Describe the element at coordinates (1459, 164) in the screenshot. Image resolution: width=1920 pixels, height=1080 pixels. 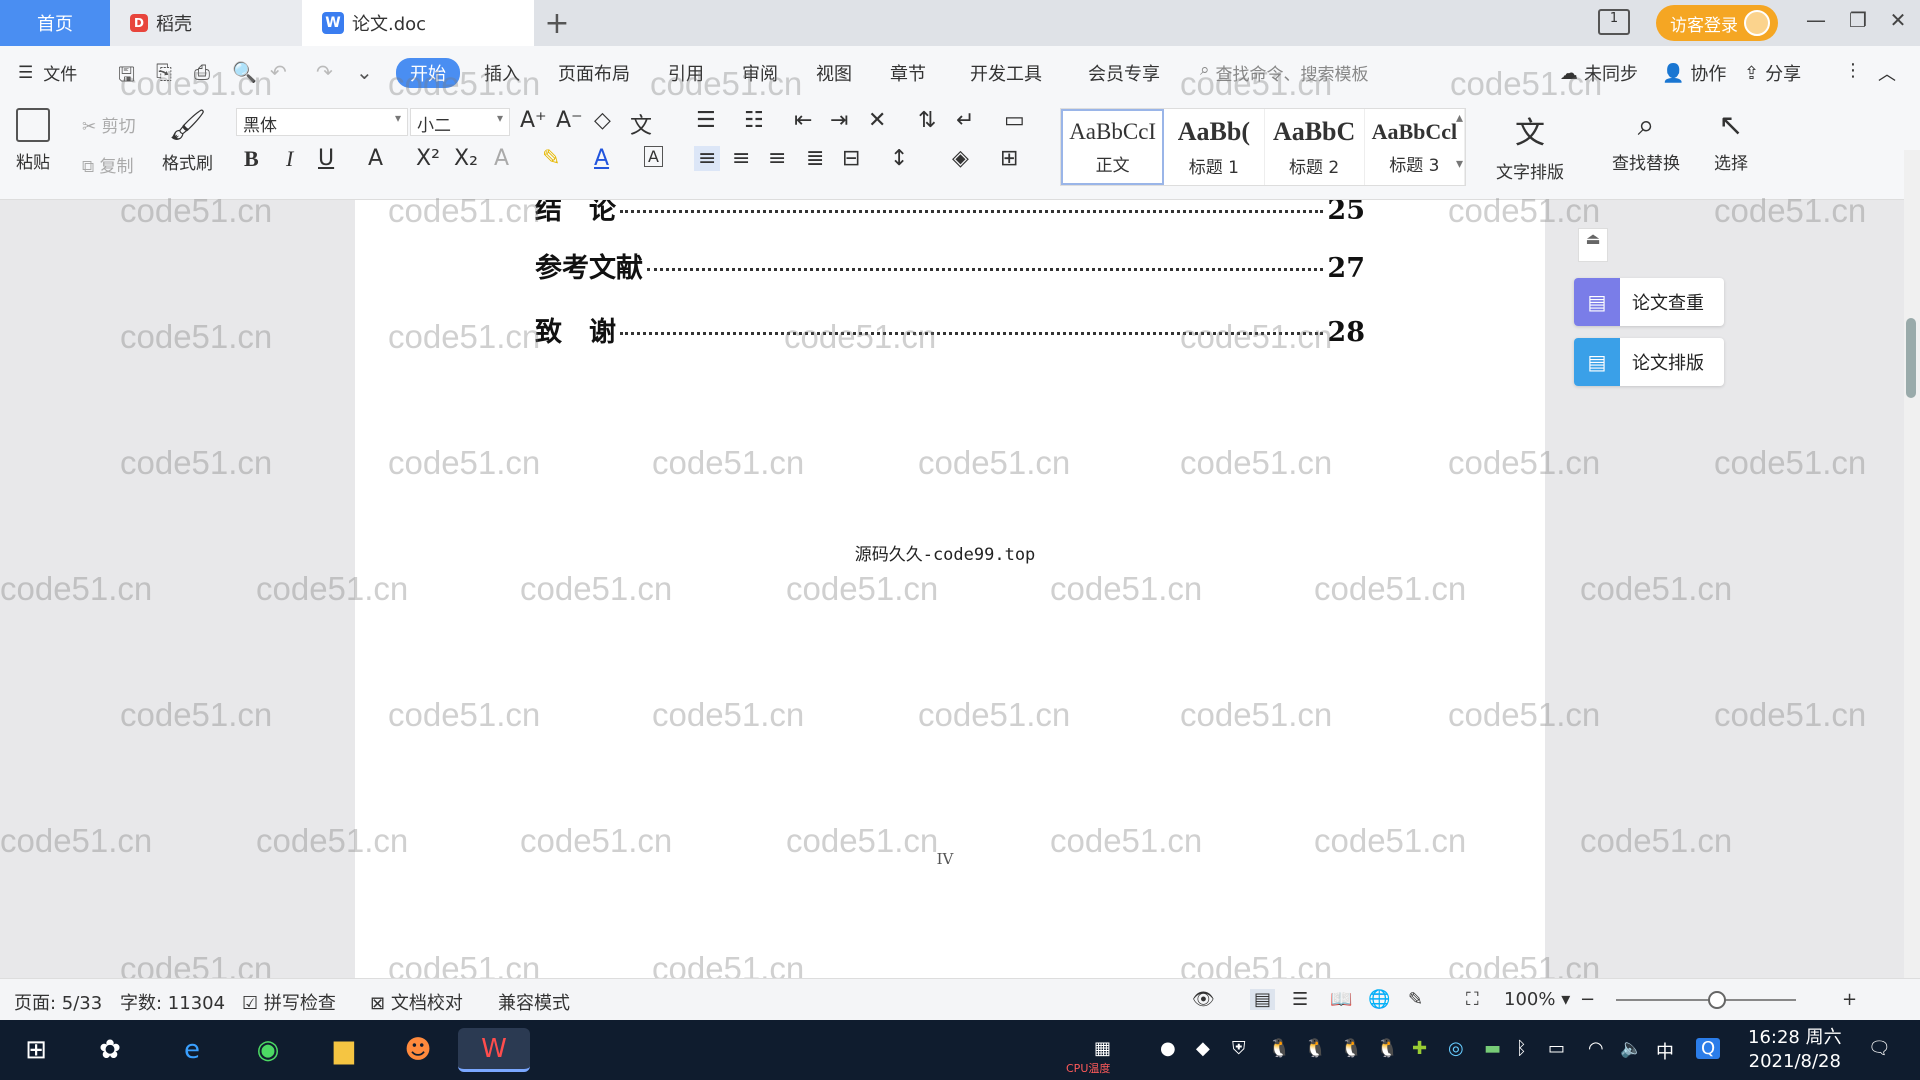
I see `style-more-icon: ▾` at that location.